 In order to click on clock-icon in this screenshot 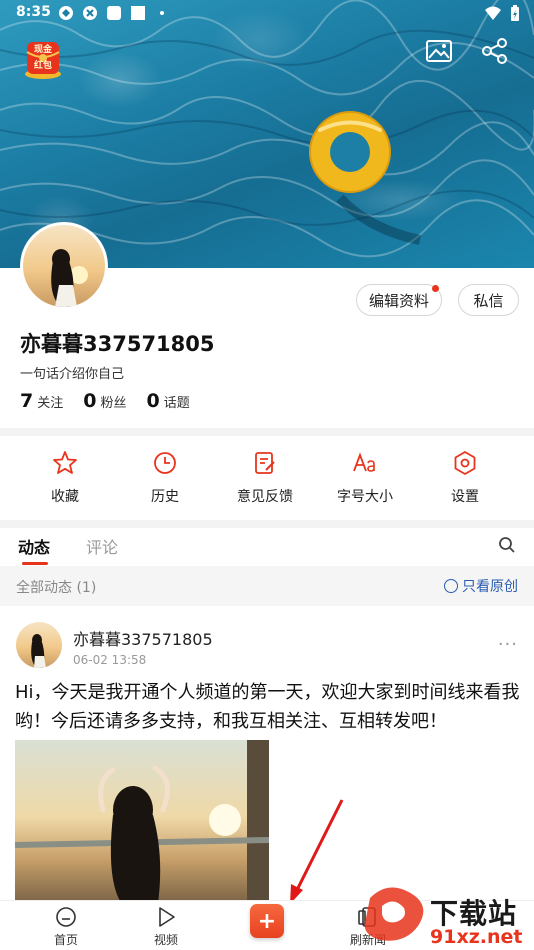, I will do `click(165, 463)`.